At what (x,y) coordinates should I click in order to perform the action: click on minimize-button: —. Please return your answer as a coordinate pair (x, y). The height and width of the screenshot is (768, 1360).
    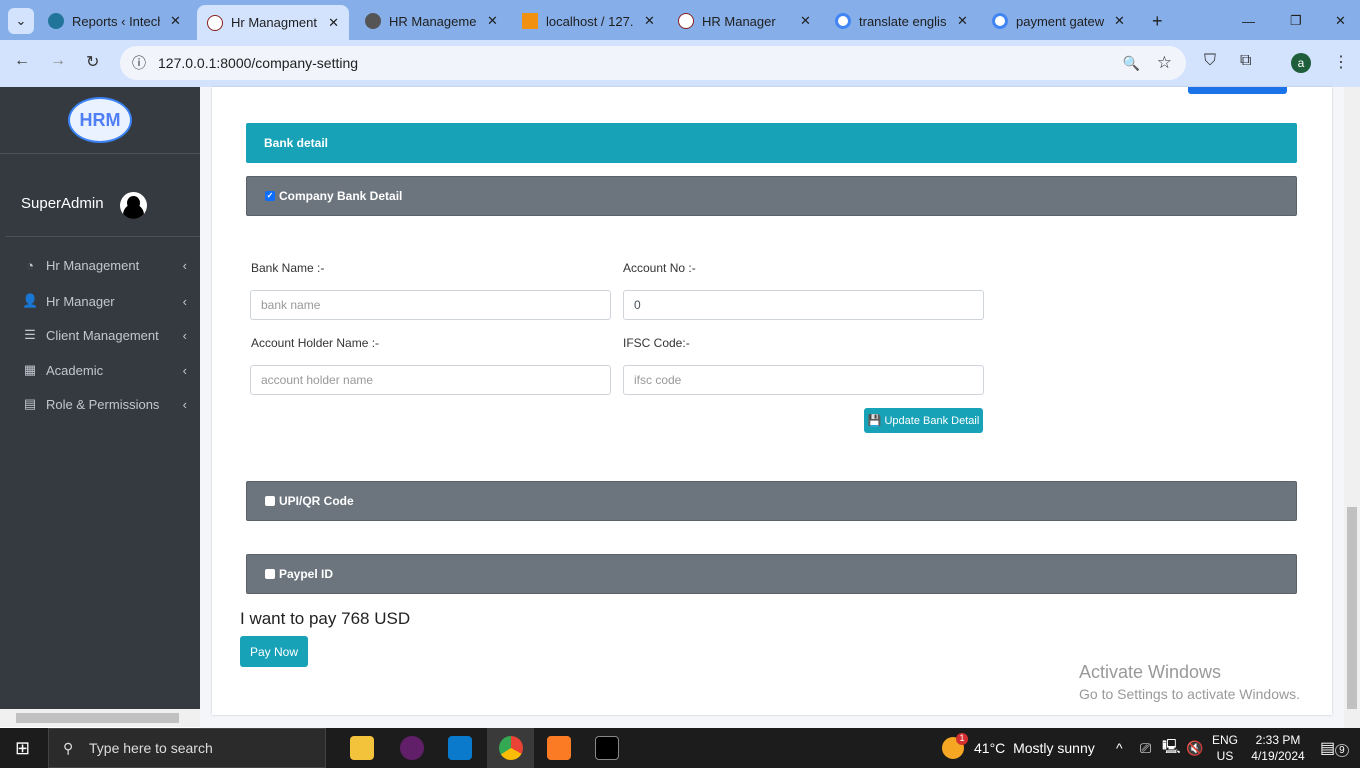
    Looking at the image, I should click on (1248, 21).